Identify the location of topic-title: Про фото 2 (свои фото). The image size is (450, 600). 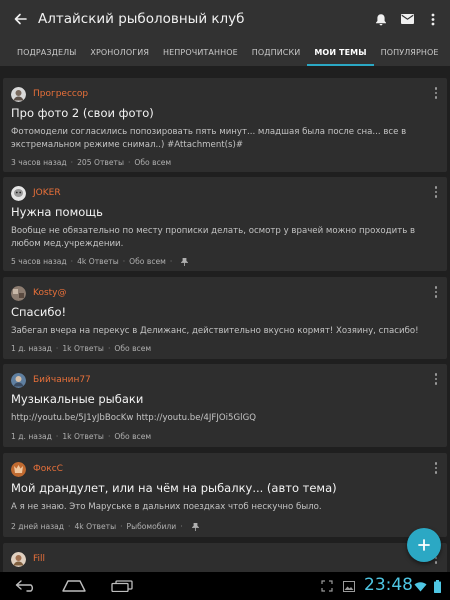
(82, 113).